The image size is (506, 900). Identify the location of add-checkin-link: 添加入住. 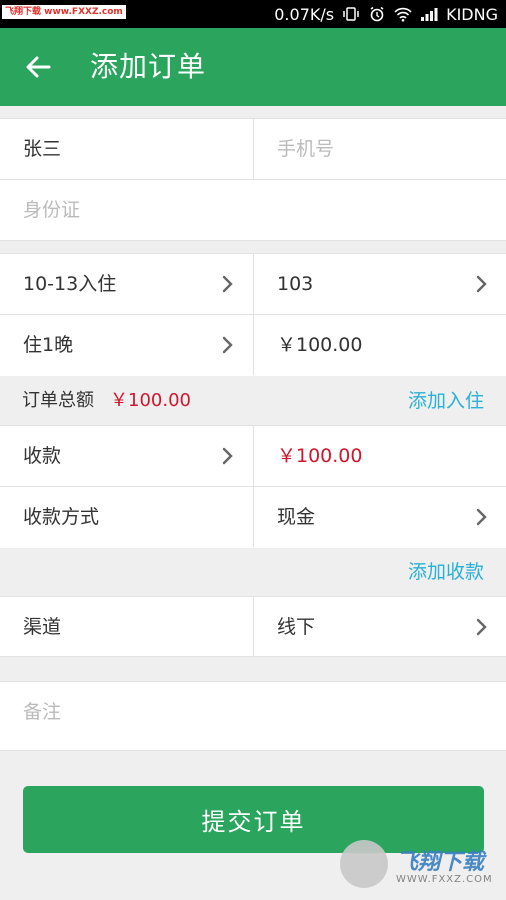
(446, 401).